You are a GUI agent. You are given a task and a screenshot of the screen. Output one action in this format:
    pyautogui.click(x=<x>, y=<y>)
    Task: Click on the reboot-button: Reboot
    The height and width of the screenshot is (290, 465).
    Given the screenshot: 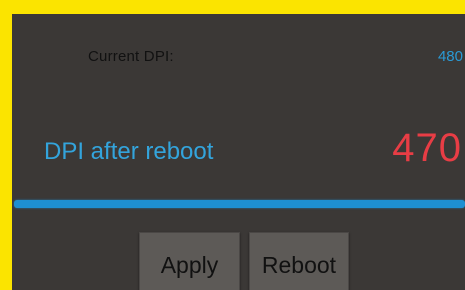 What is the action you would take?
    pyautogui.click(x=299, y=261)
    